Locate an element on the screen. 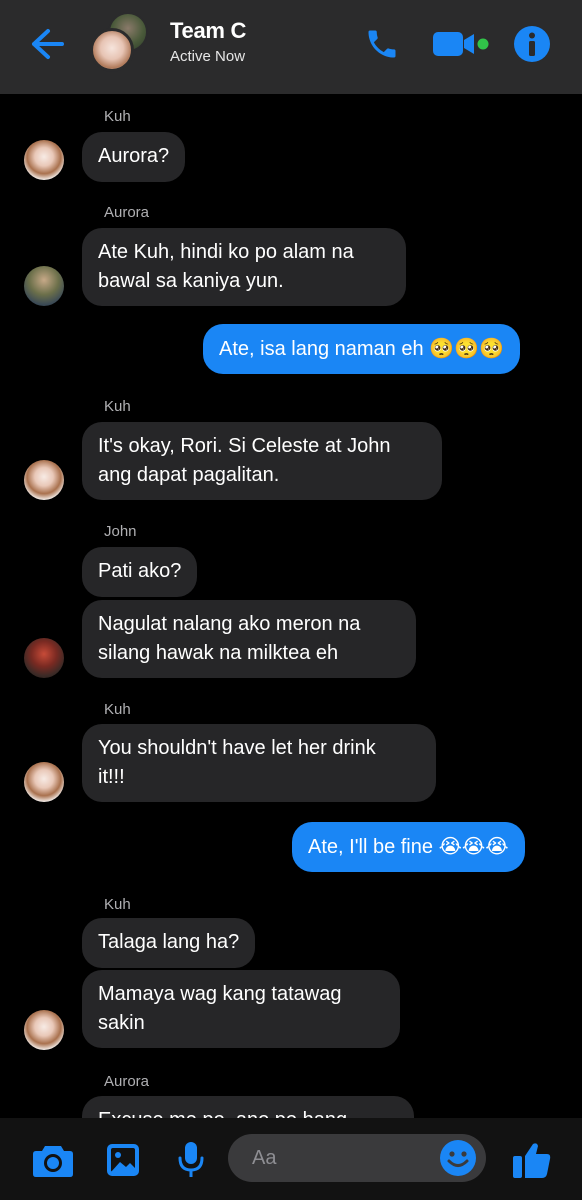 The width and height of the screenshot is (582, 1200). gallery-button is located at coordinates (123, 1160).